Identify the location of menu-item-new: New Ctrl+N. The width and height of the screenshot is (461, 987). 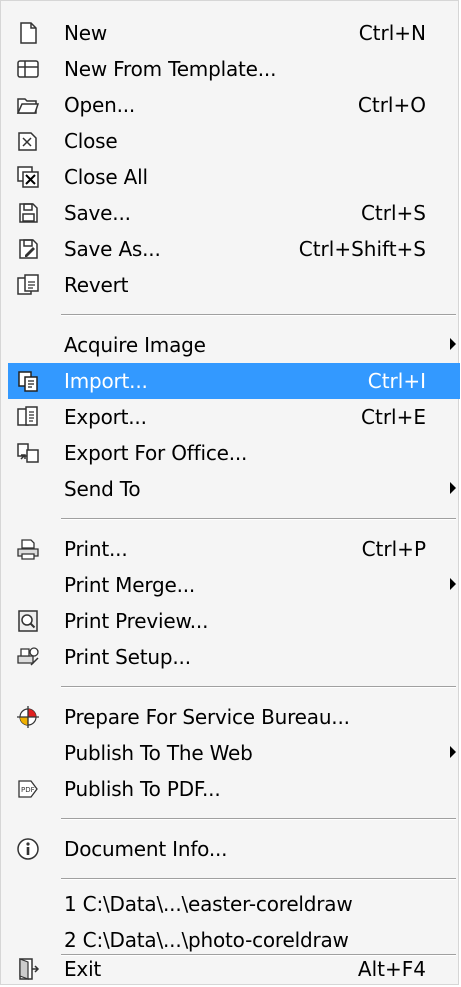
(234, 33).